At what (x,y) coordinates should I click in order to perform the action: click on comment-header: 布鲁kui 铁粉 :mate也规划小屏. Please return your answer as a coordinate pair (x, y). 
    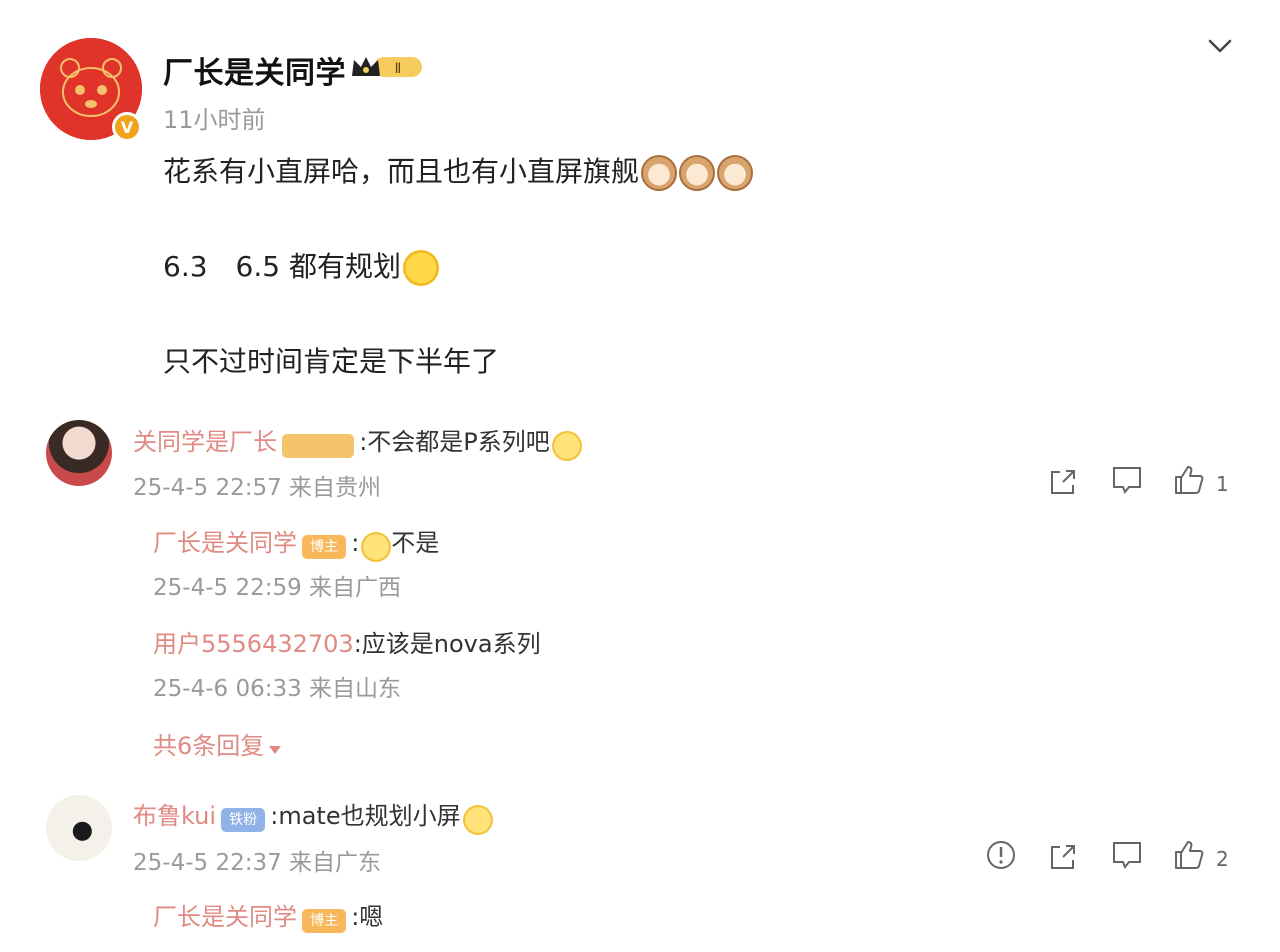
    Looking at the image, I should click on (313, 815).